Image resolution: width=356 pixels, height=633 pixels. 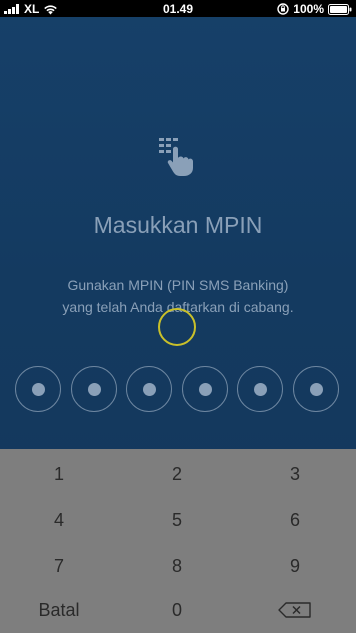 I want to click on status-right: 100%, so click(x=314, y=9).